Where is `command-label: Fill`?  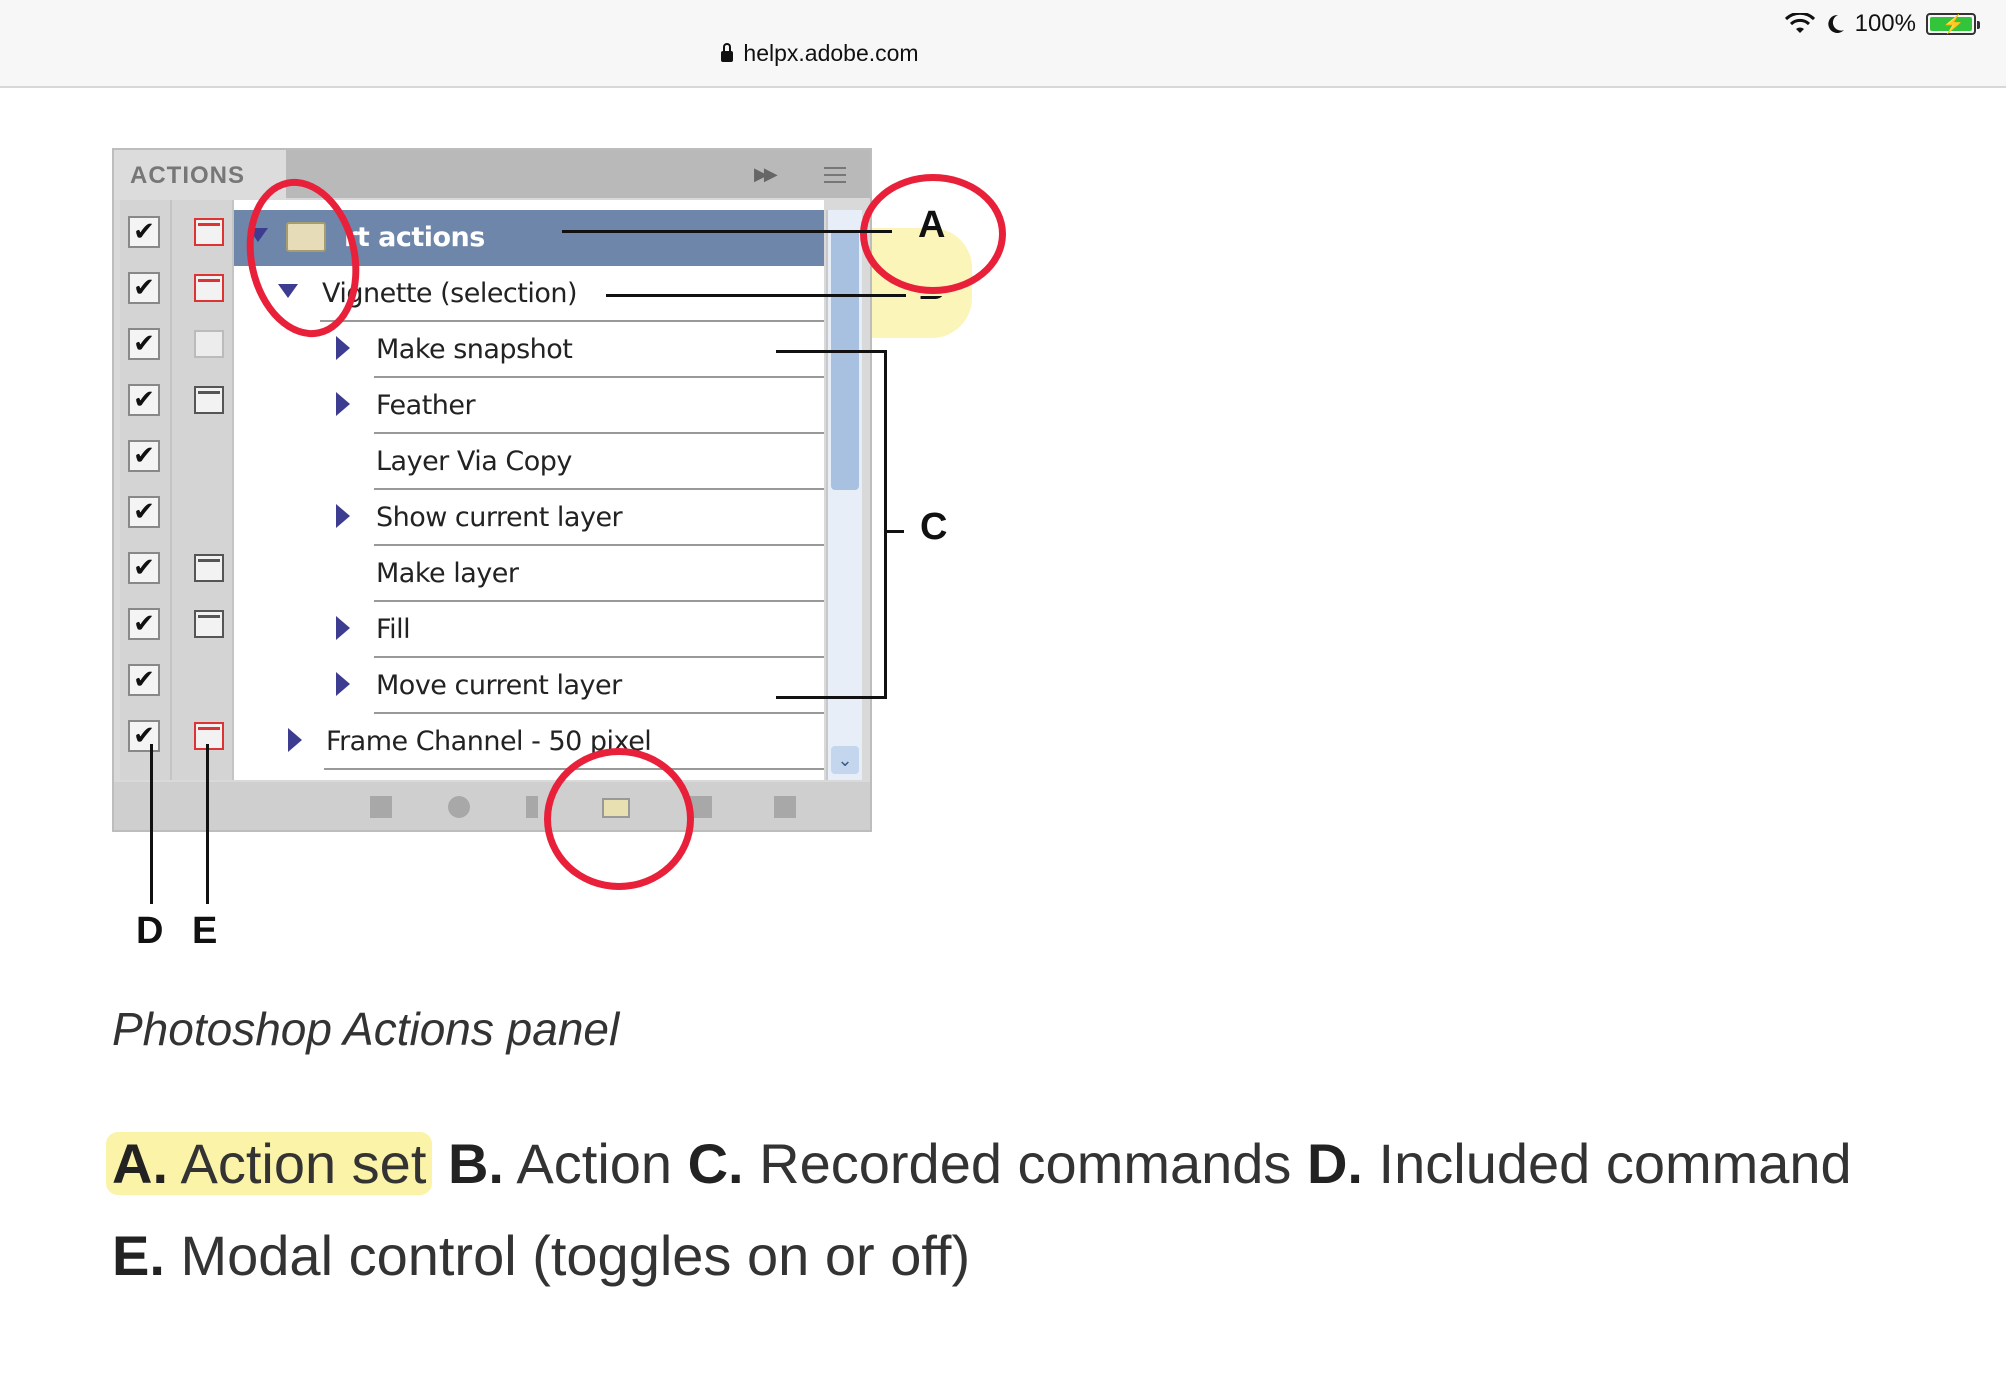 command-label: Fill is located at coordinates (393, 629).